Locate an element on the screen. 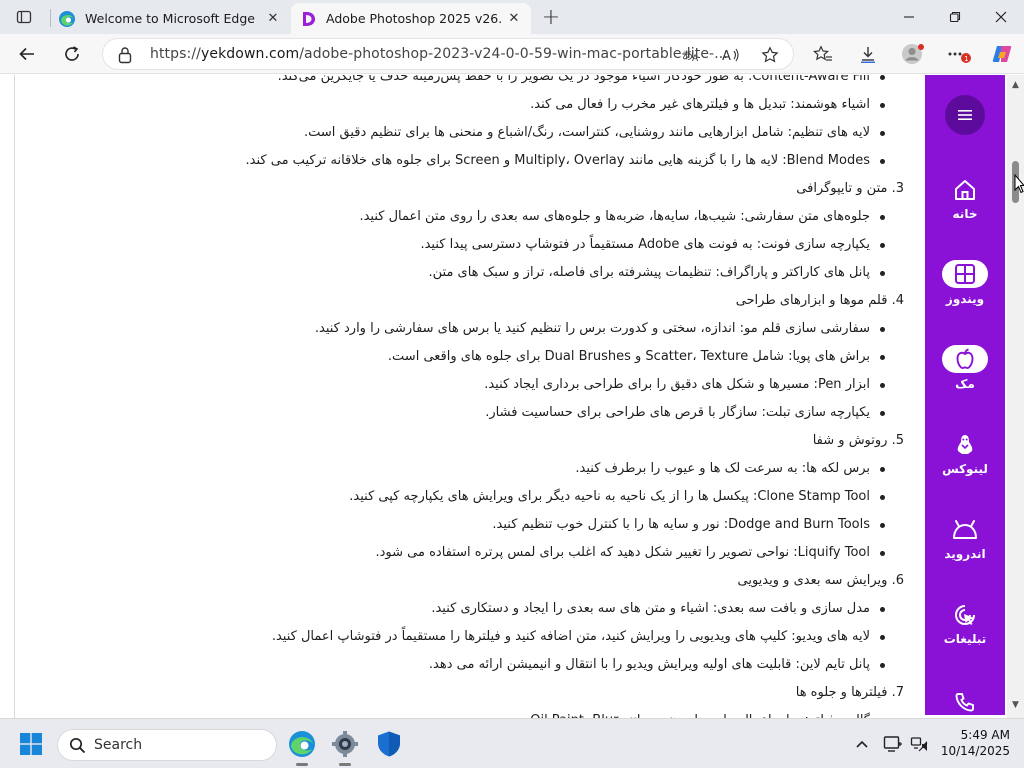 This screenshot has width=1024, height=768. apple-icon is located at coordinates (965, 359).